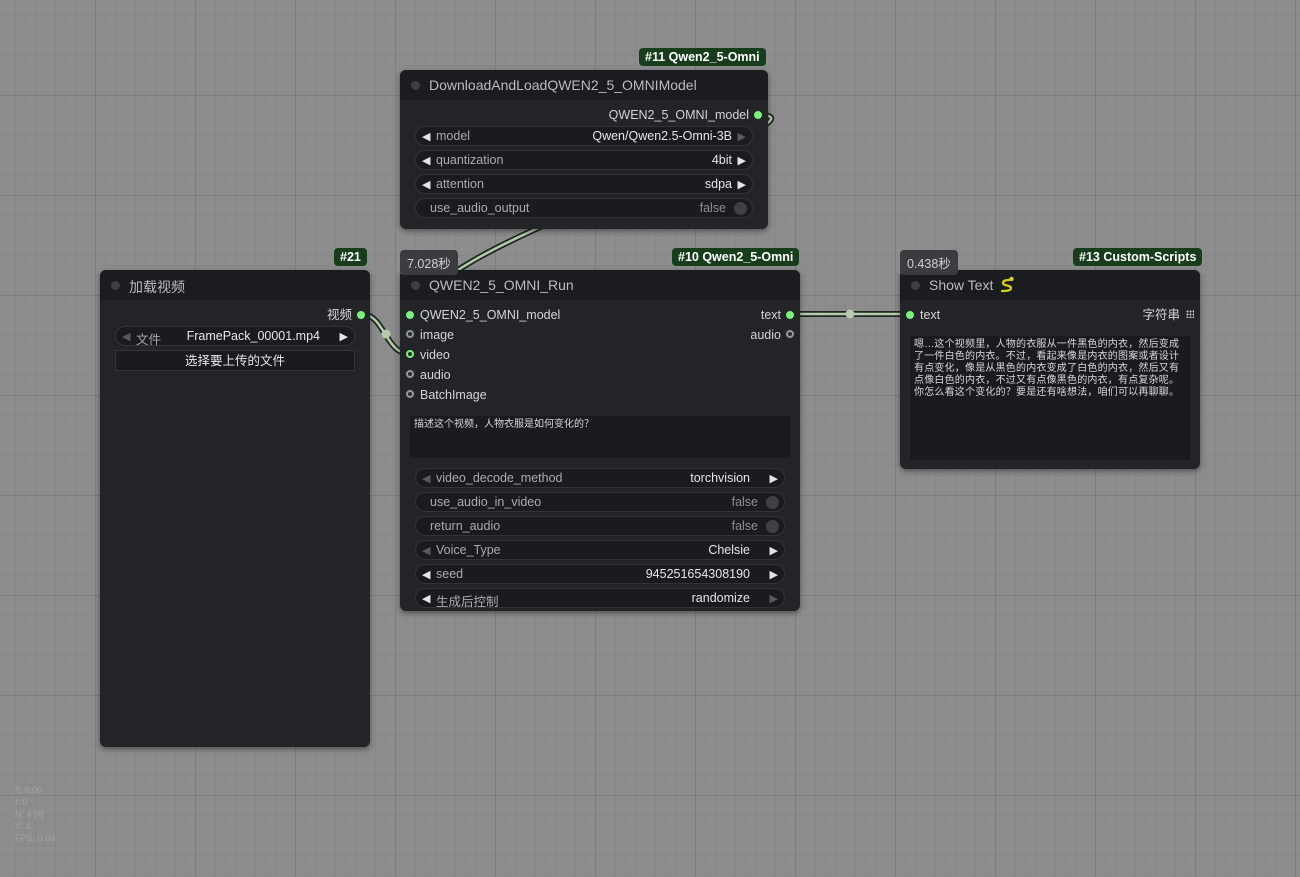 This screenshot has height=877, width=1300. Describe the element at coordinates (465, 526) in the screenshot. I see `widget-label: return_audio` at that location.